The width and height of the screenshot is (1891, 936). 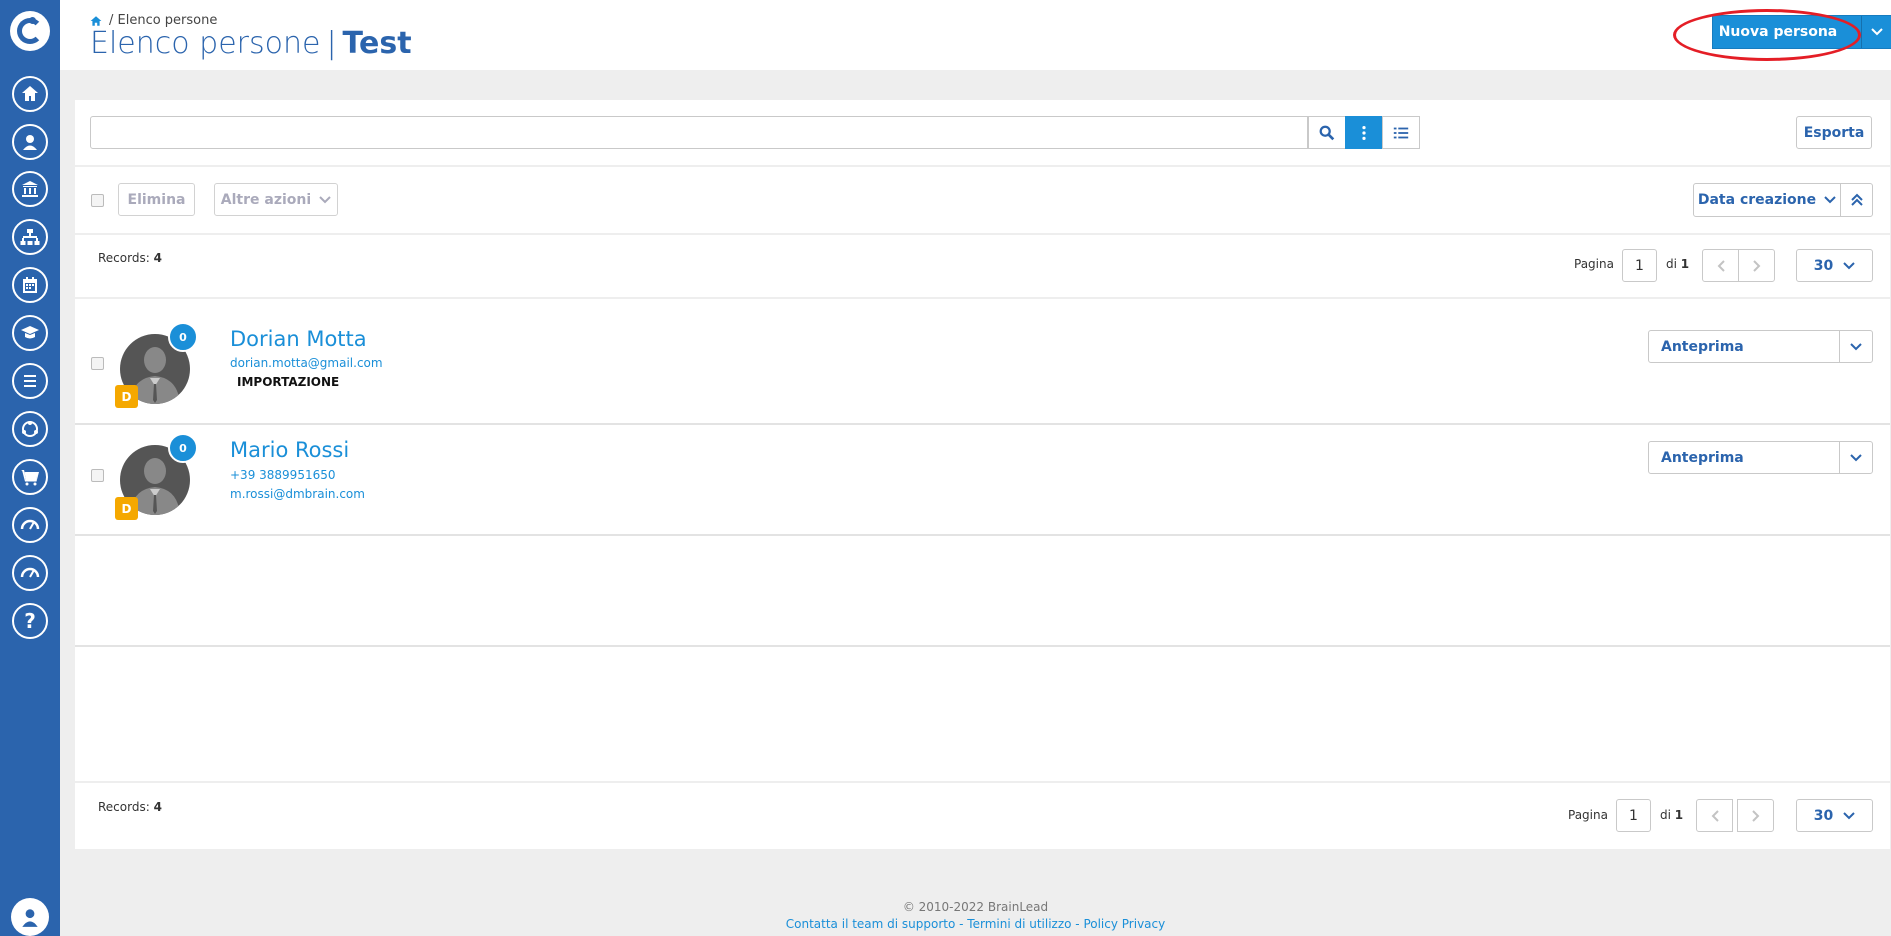 I want to click on pagination-bottom: Records: 4 Pagina 1 di 1 30, so click(x=982, y=816).